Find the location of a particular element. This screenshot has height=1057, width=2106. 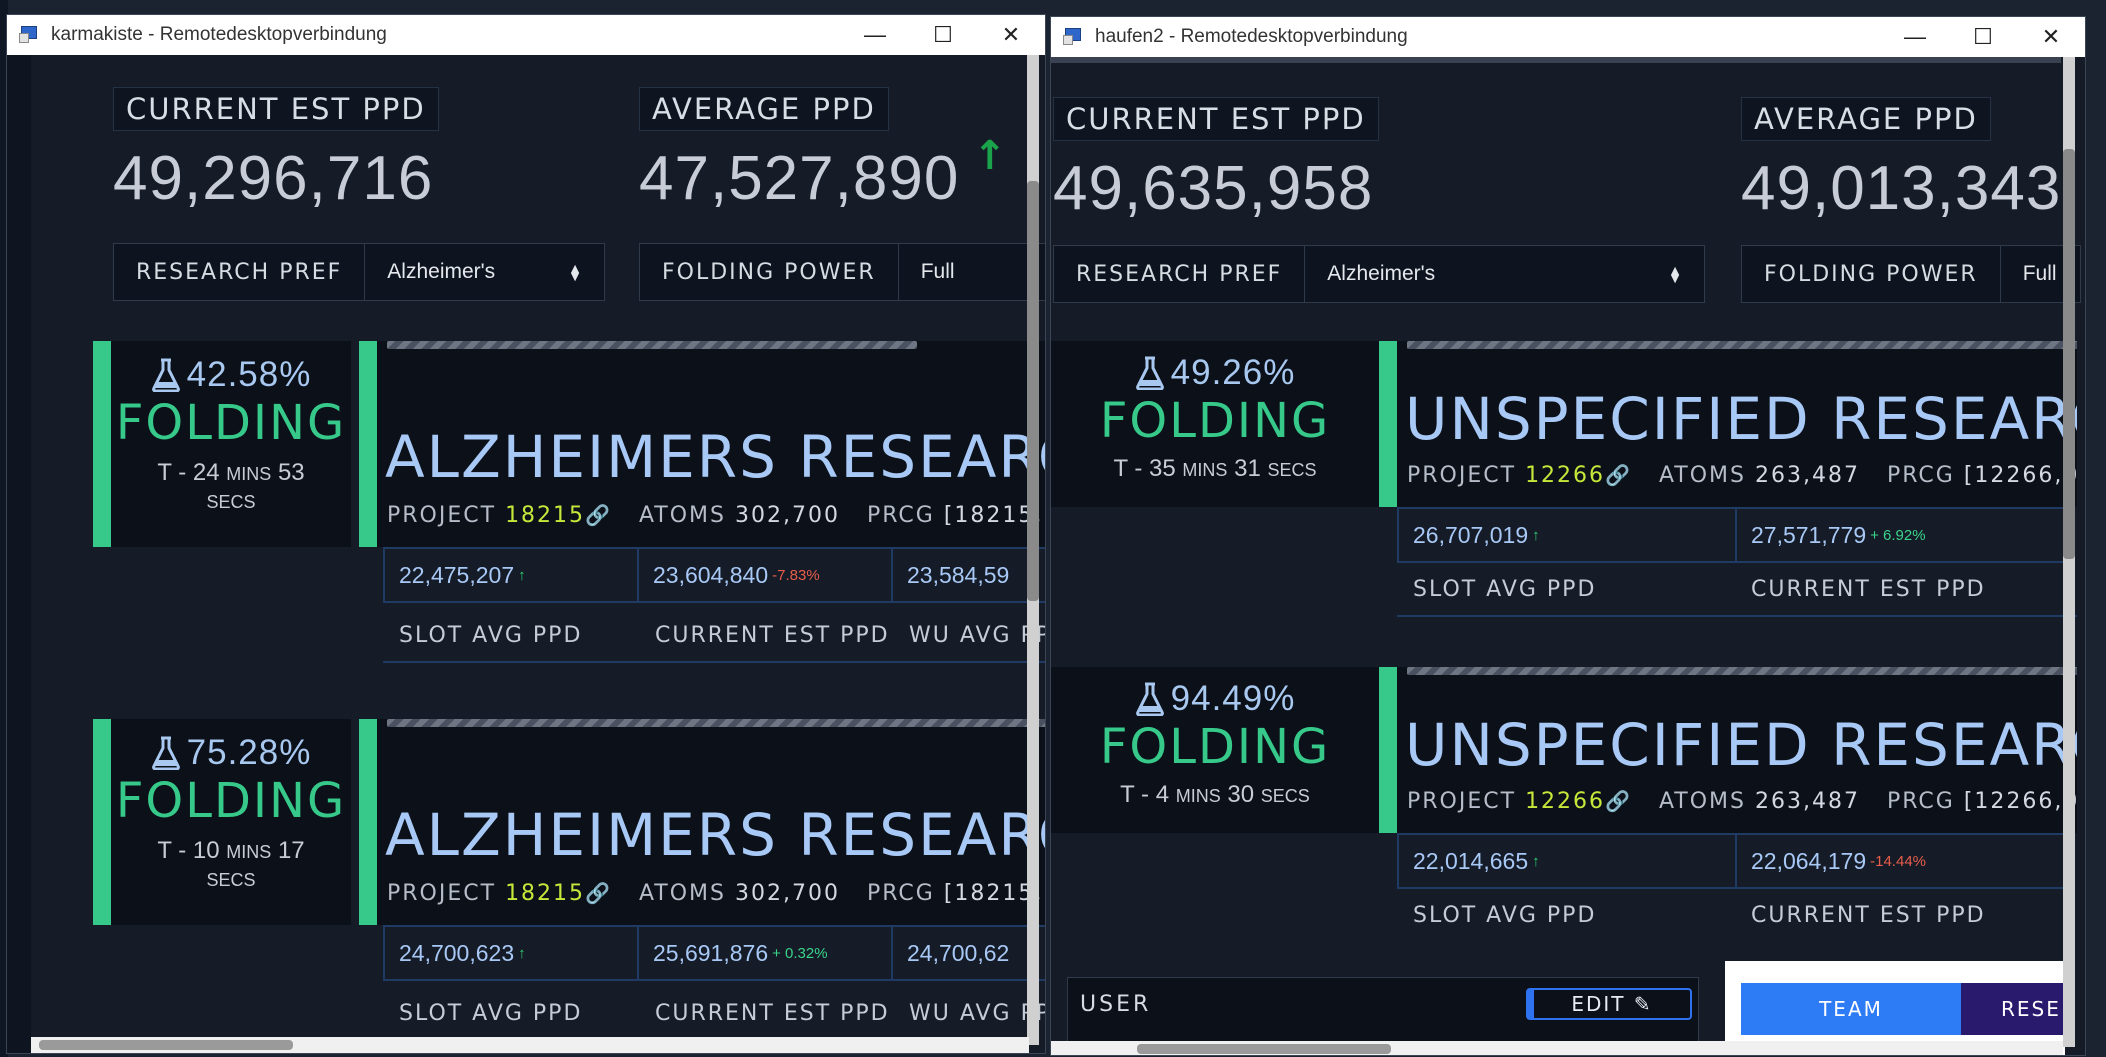

slot-progress-percent: 42.58% is located at coordinates (231, 375).